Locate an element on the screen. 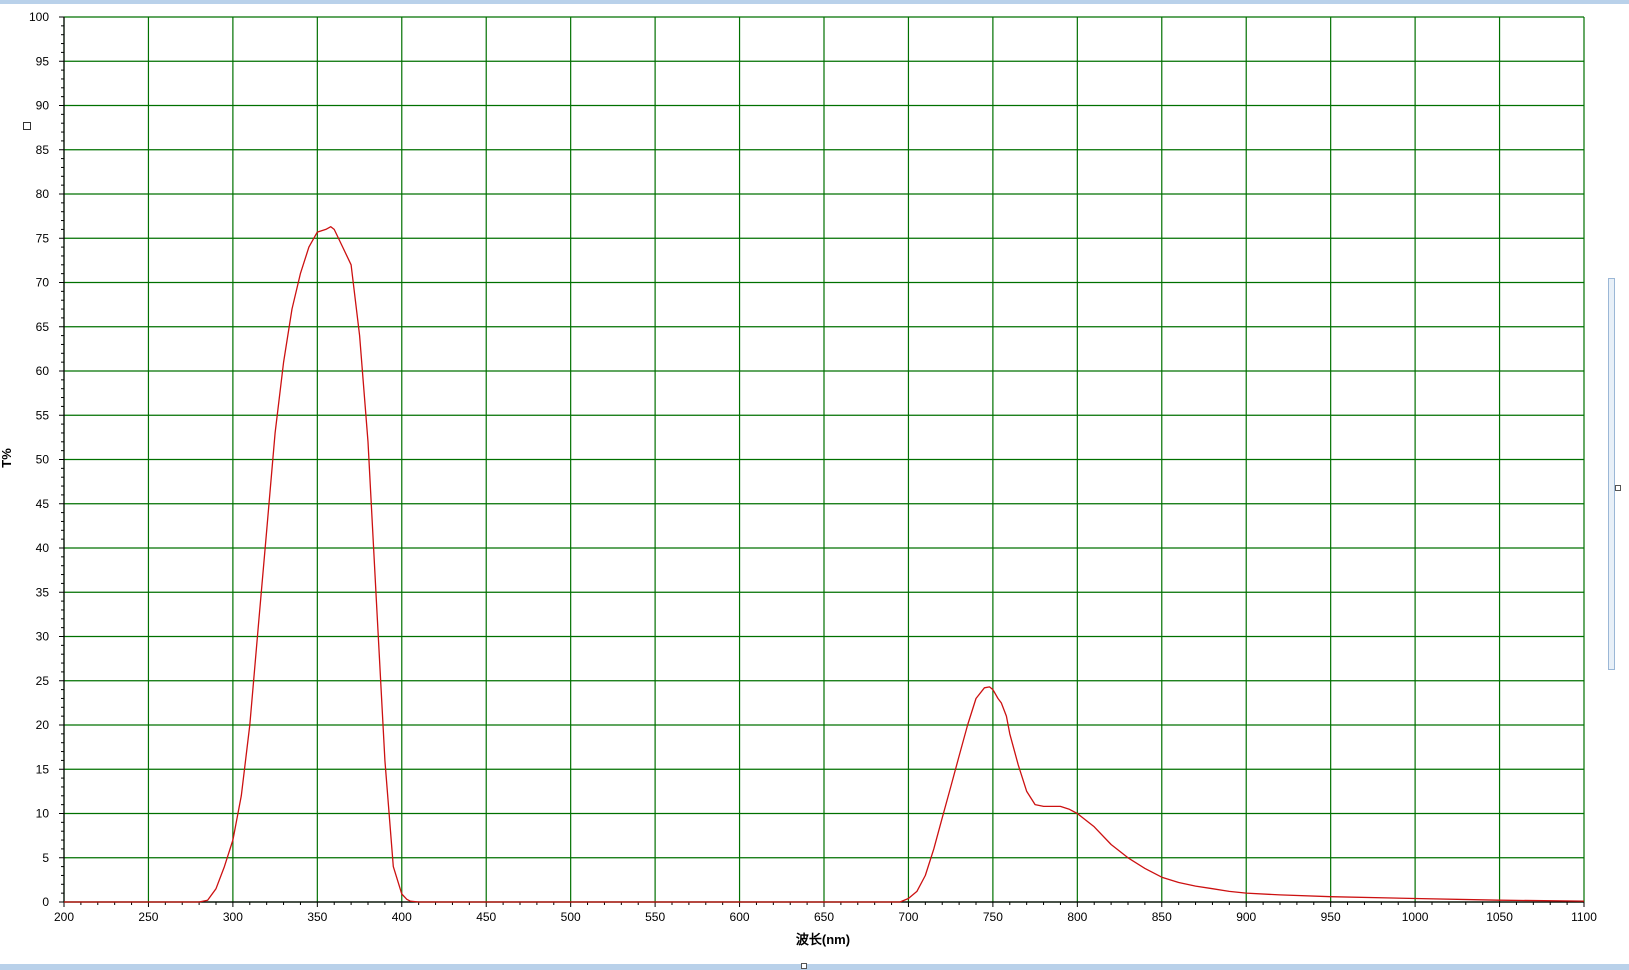 The width and height of the screenshot is (1629, 970). x-tick-label: 200 is located at coordinates (64, 917).